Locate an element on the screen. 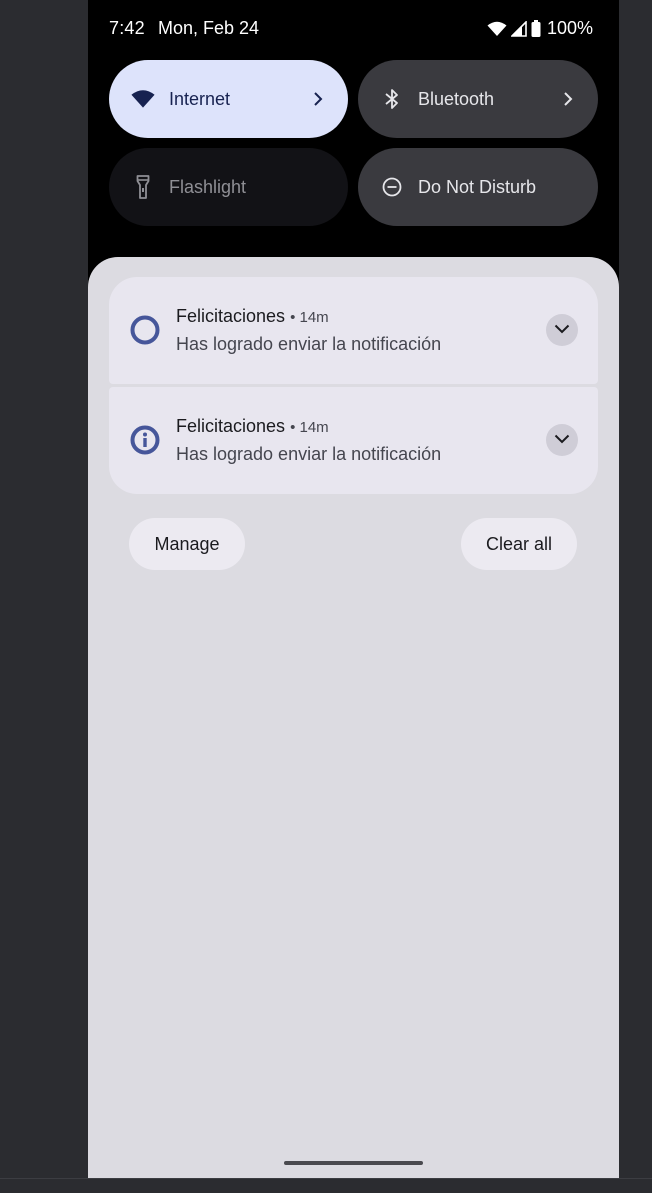  battery-percent: 100% is located at coordinates (569, 28).